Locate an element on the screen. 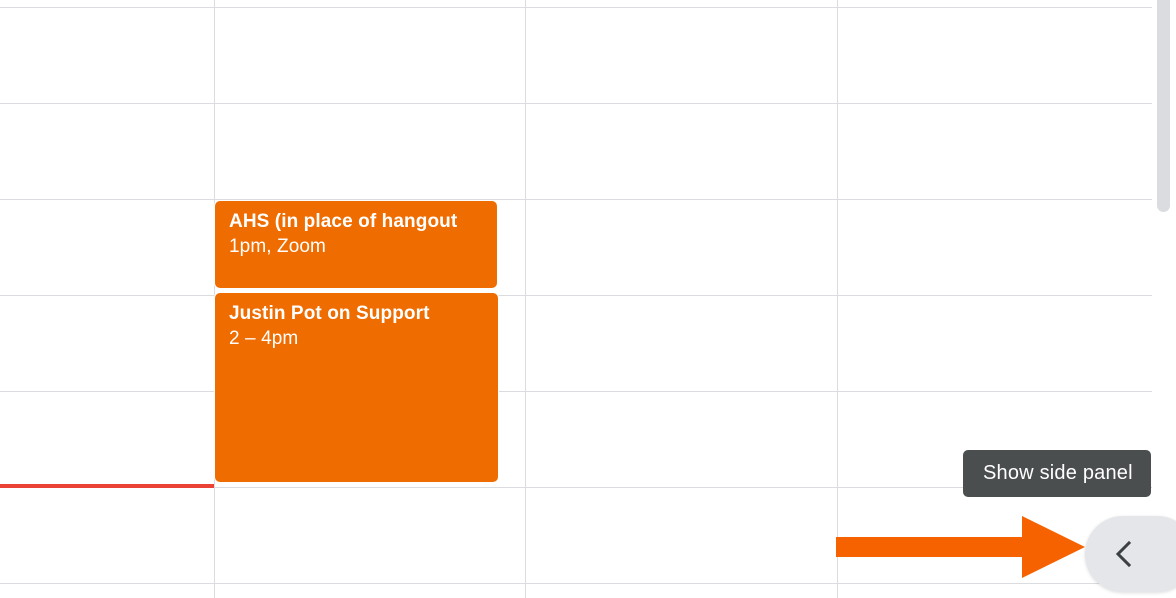 The image size is (1176, 598). event-title: AHS (in place of hangout is located at coordinates (343, 221).